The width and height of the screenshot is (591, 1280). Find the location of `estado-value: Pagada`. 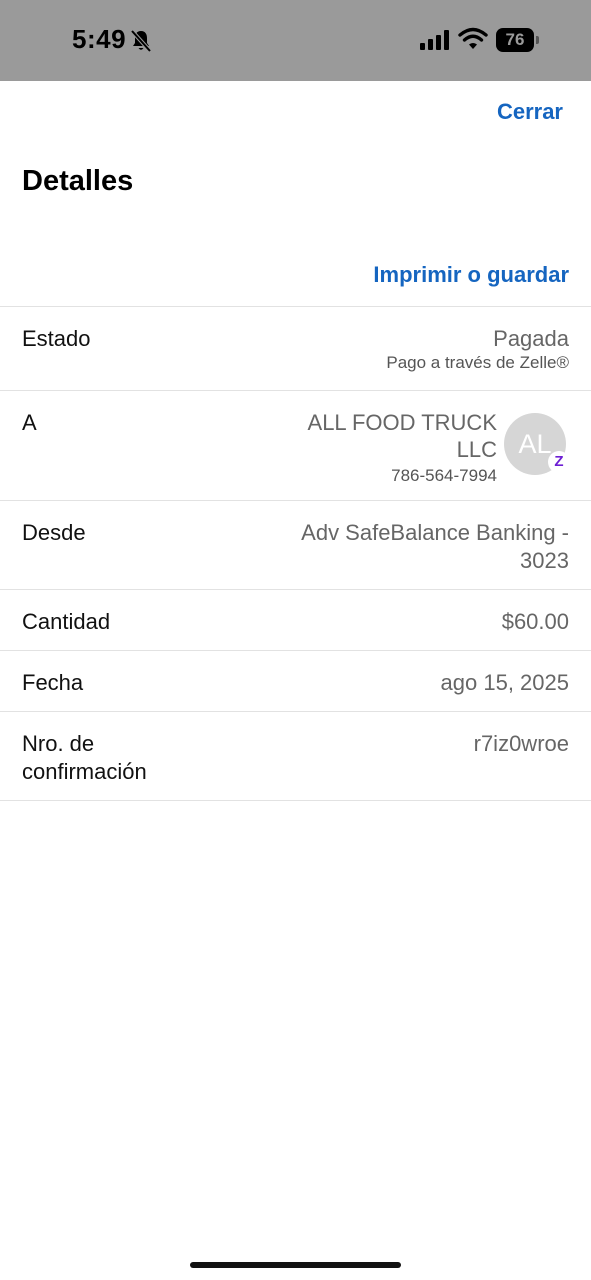

estado-value: Pagada is located at coordinates (531, 338).